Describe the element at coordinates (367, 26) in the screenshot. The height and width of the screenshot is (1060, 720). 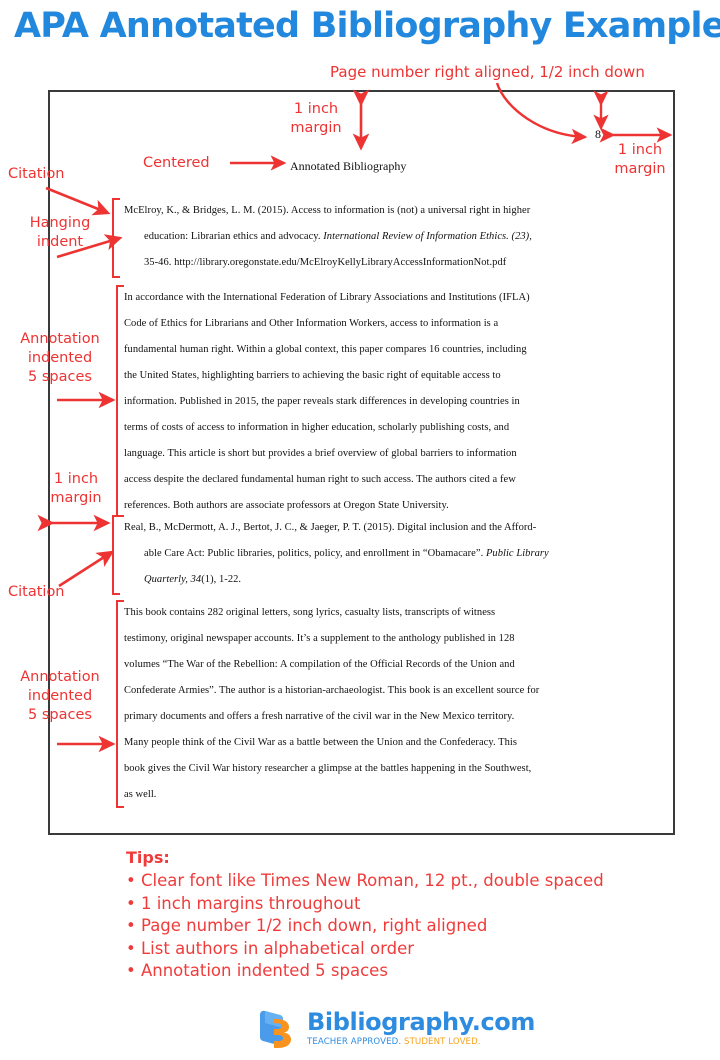
I see `page-title: APA Annotated Bibliography Example` at that location.